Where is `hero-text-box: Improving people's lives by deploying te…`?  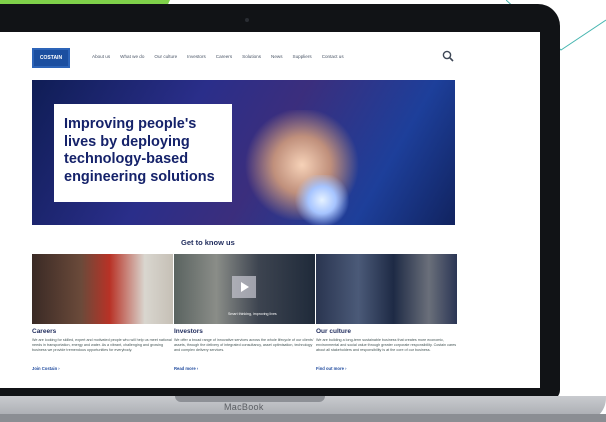
hero-text-box: Improving people's lives by deploying te… is located at coordinates (143, 153).